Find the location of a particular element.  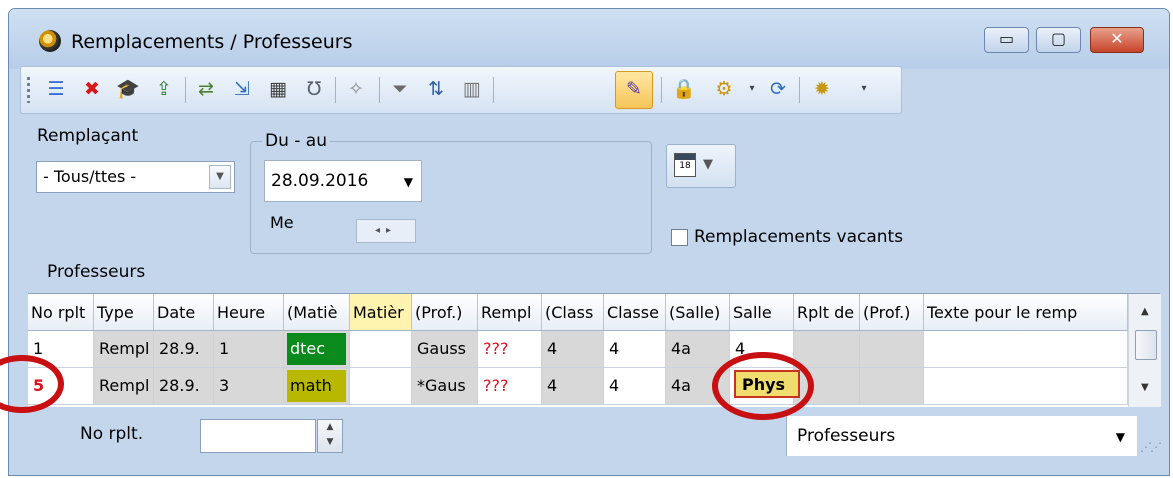

column-header: (Matiè is located at coordinates (317, 312).